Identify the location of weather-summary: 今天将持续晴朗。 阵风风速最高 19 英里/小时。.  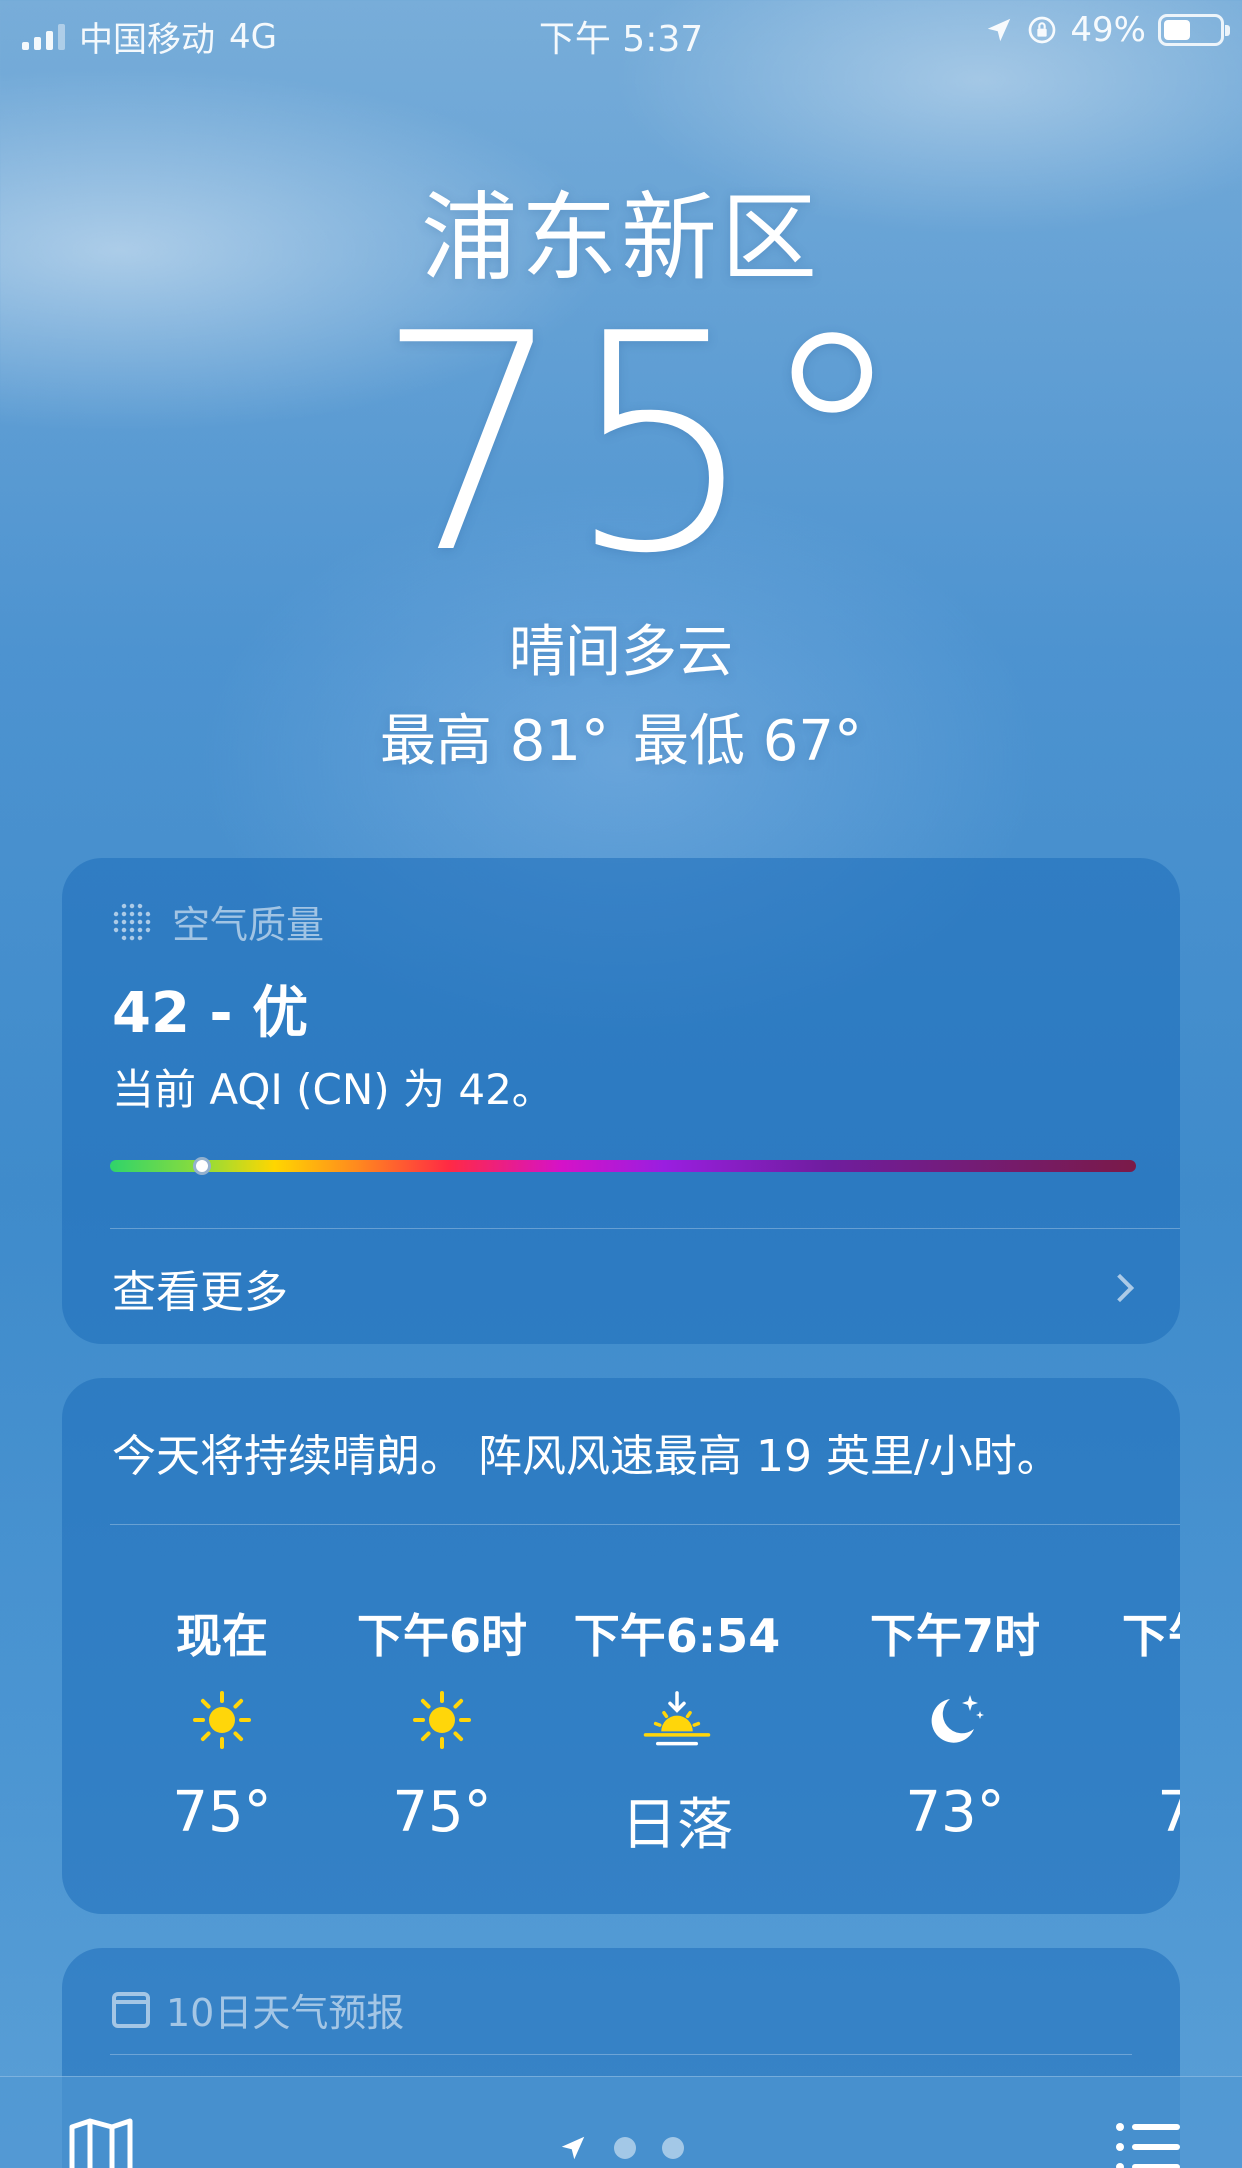
(586, 1456).